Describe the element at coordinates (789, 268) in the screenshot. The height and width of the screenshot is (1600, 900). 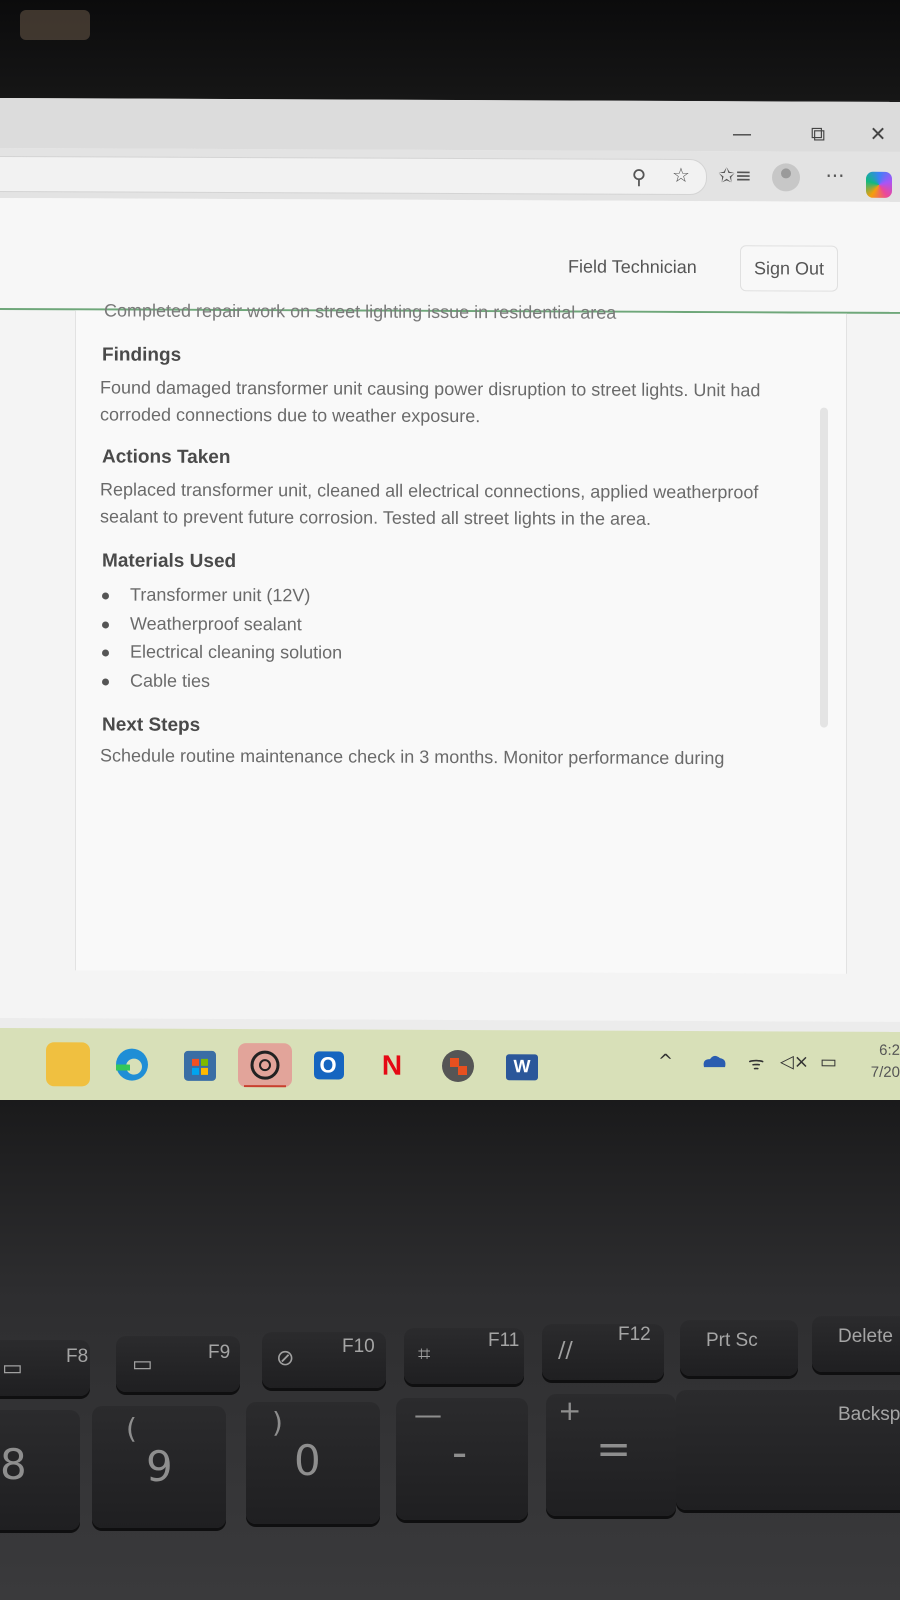
I see `sign-out-button: Sign Out` at that location.